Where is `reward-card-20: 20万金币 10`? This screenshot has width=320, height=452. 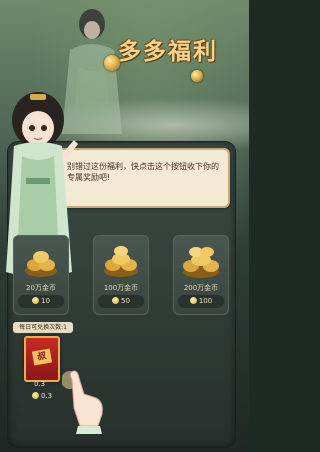
reward-card-20: 20万金币 10 is located at coordinates (41, 275).